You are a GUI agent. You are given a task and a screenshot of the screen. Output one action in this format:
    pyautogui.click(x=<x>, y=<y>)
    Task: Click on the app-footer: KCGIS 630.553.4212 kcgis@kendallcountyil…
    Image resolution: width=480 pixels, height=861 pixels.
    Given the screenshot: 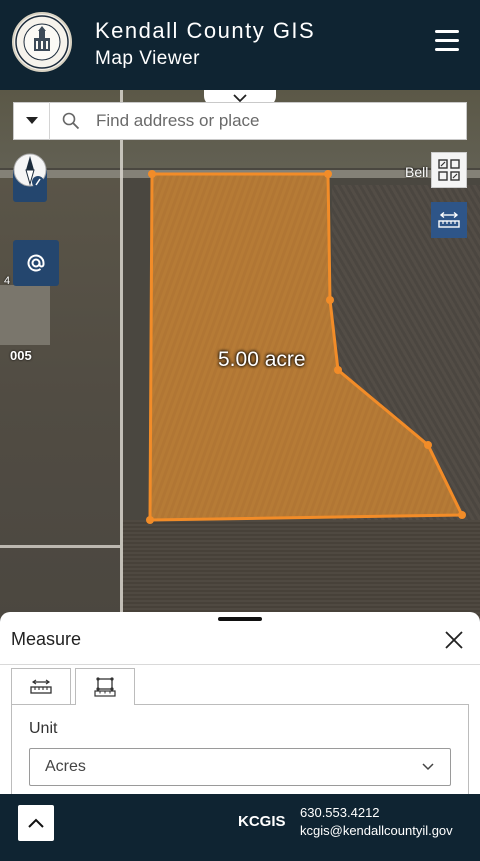 What is the action you would take?
    pyautogui.click(x=240, y=827)
    